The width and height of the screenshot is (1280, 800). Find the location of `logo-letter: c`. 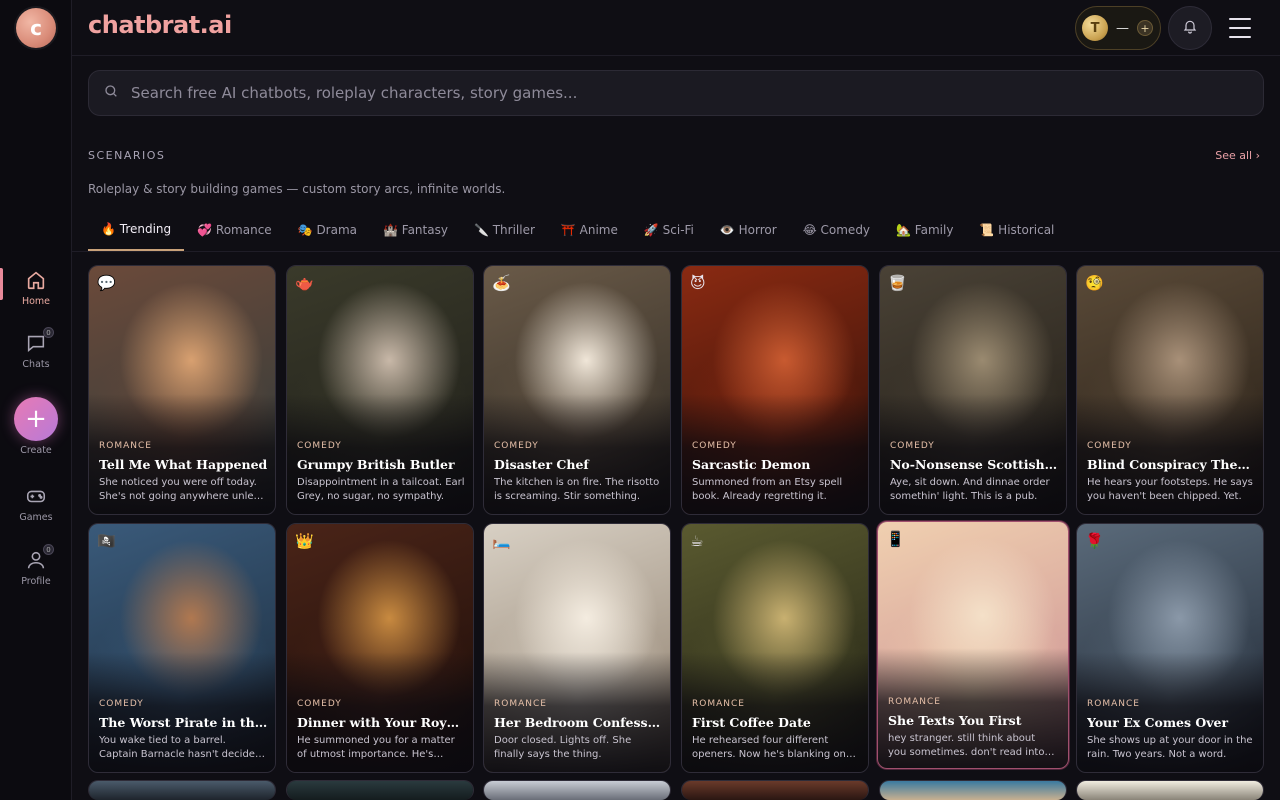

logo-letter: c is located at coordinates (36, 28).